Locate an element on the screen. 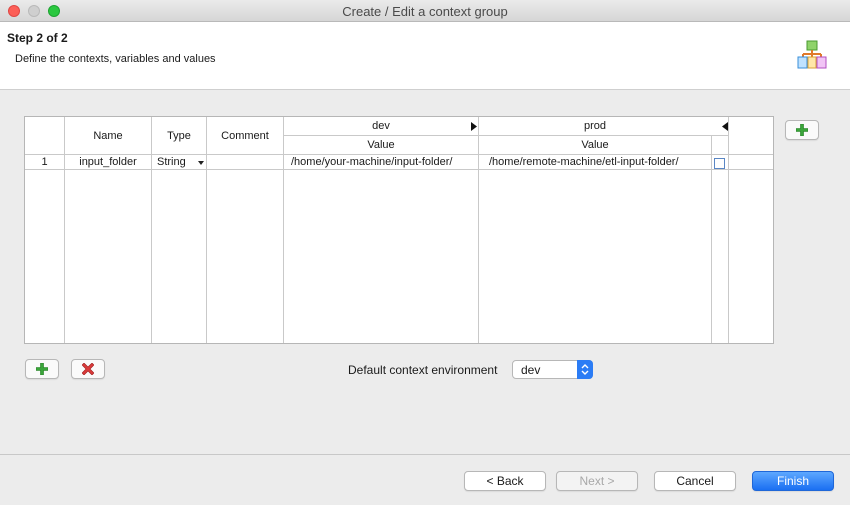 The image size is (850, 505). remove-variable-button is located at coordinates (88, 369).